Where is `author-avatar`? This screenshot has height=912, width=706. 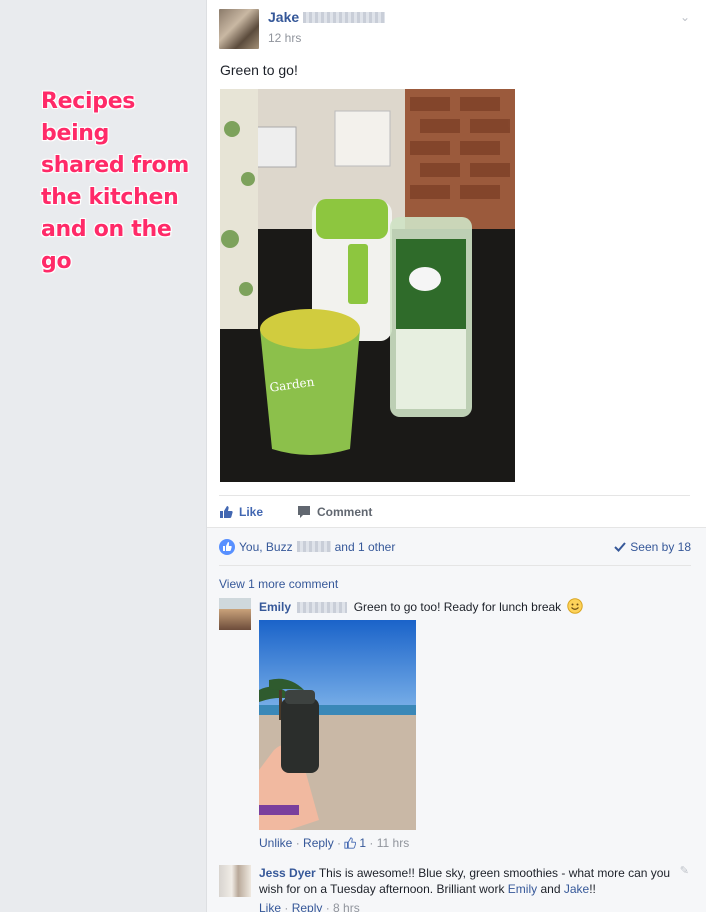
author-avatar is located at coordinates (239, 29).